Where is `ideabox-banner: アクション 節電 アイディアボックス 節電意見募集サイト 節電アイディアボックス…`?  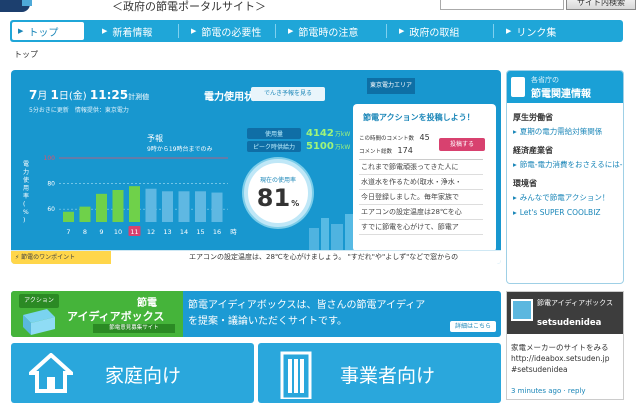 ideabox-banner: アクション 節電 アイディアボックス 節電意見募集サイト 節電アイディアボックス… is located at coordinates (256, 314).